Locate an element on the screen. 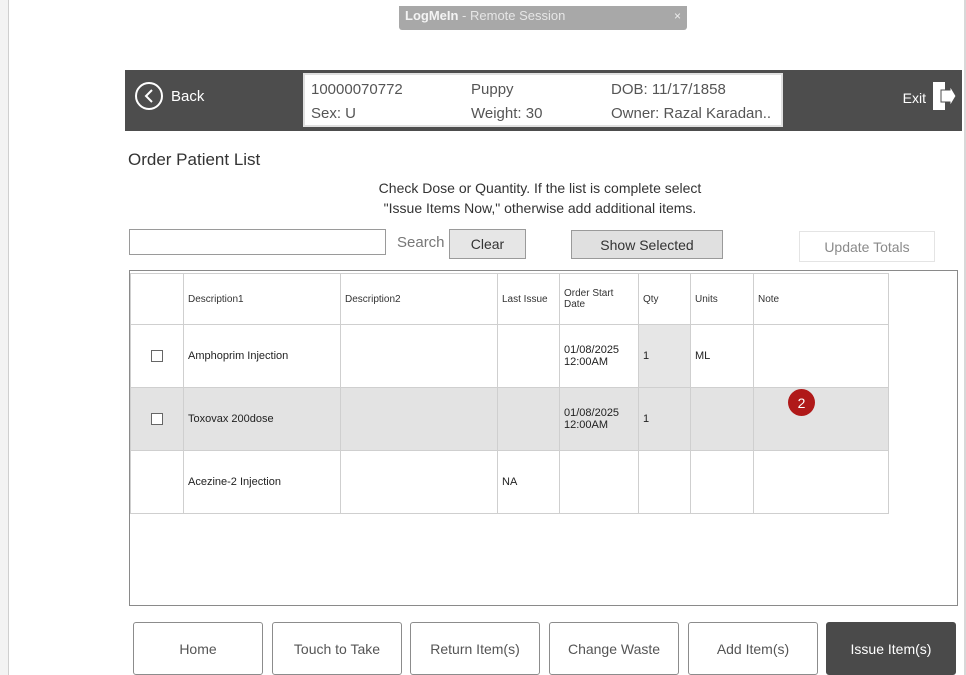  exit-button: Exit is located at coordinates (929, 97).